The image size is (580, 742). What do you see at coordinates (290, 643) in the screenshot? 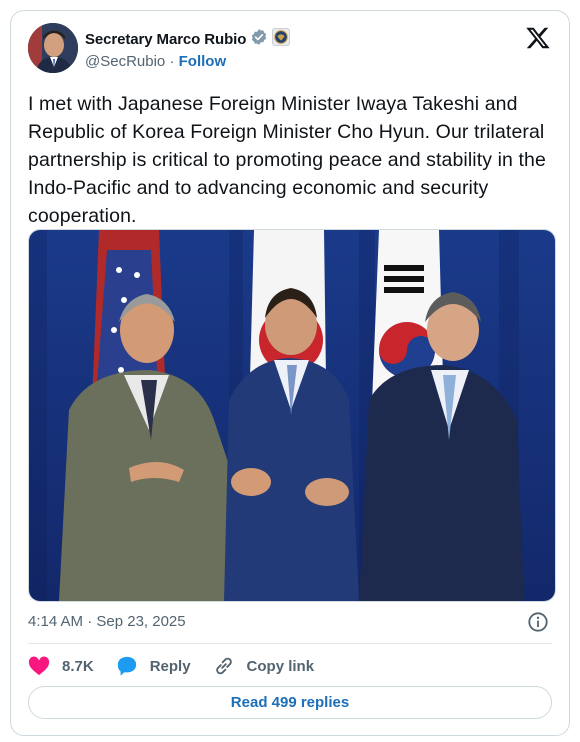
I see `divider` at bounding box center [290, 643].